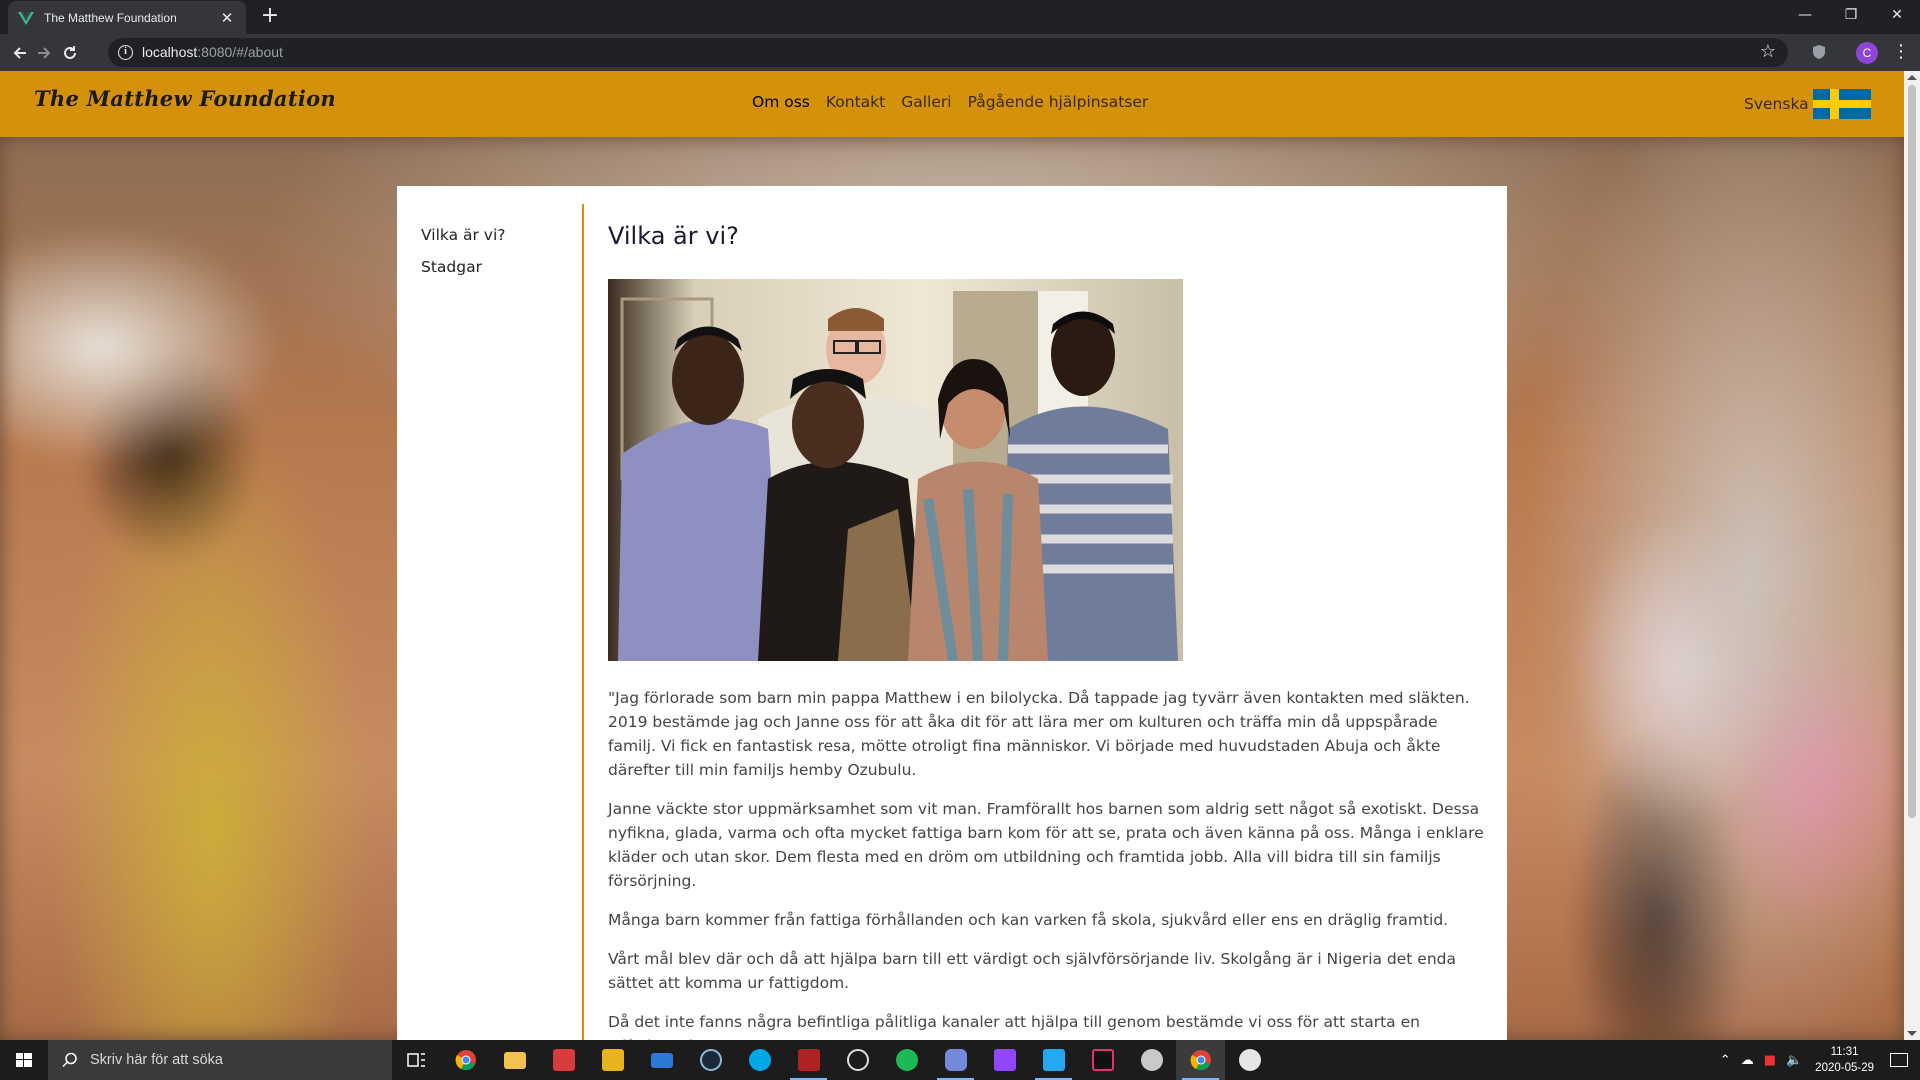 The image size is (1920, 1080). What do you see at coordinates (270, 17) in the screenshot?
I see `new-tab-button: +` at bounding box center [270, 17].